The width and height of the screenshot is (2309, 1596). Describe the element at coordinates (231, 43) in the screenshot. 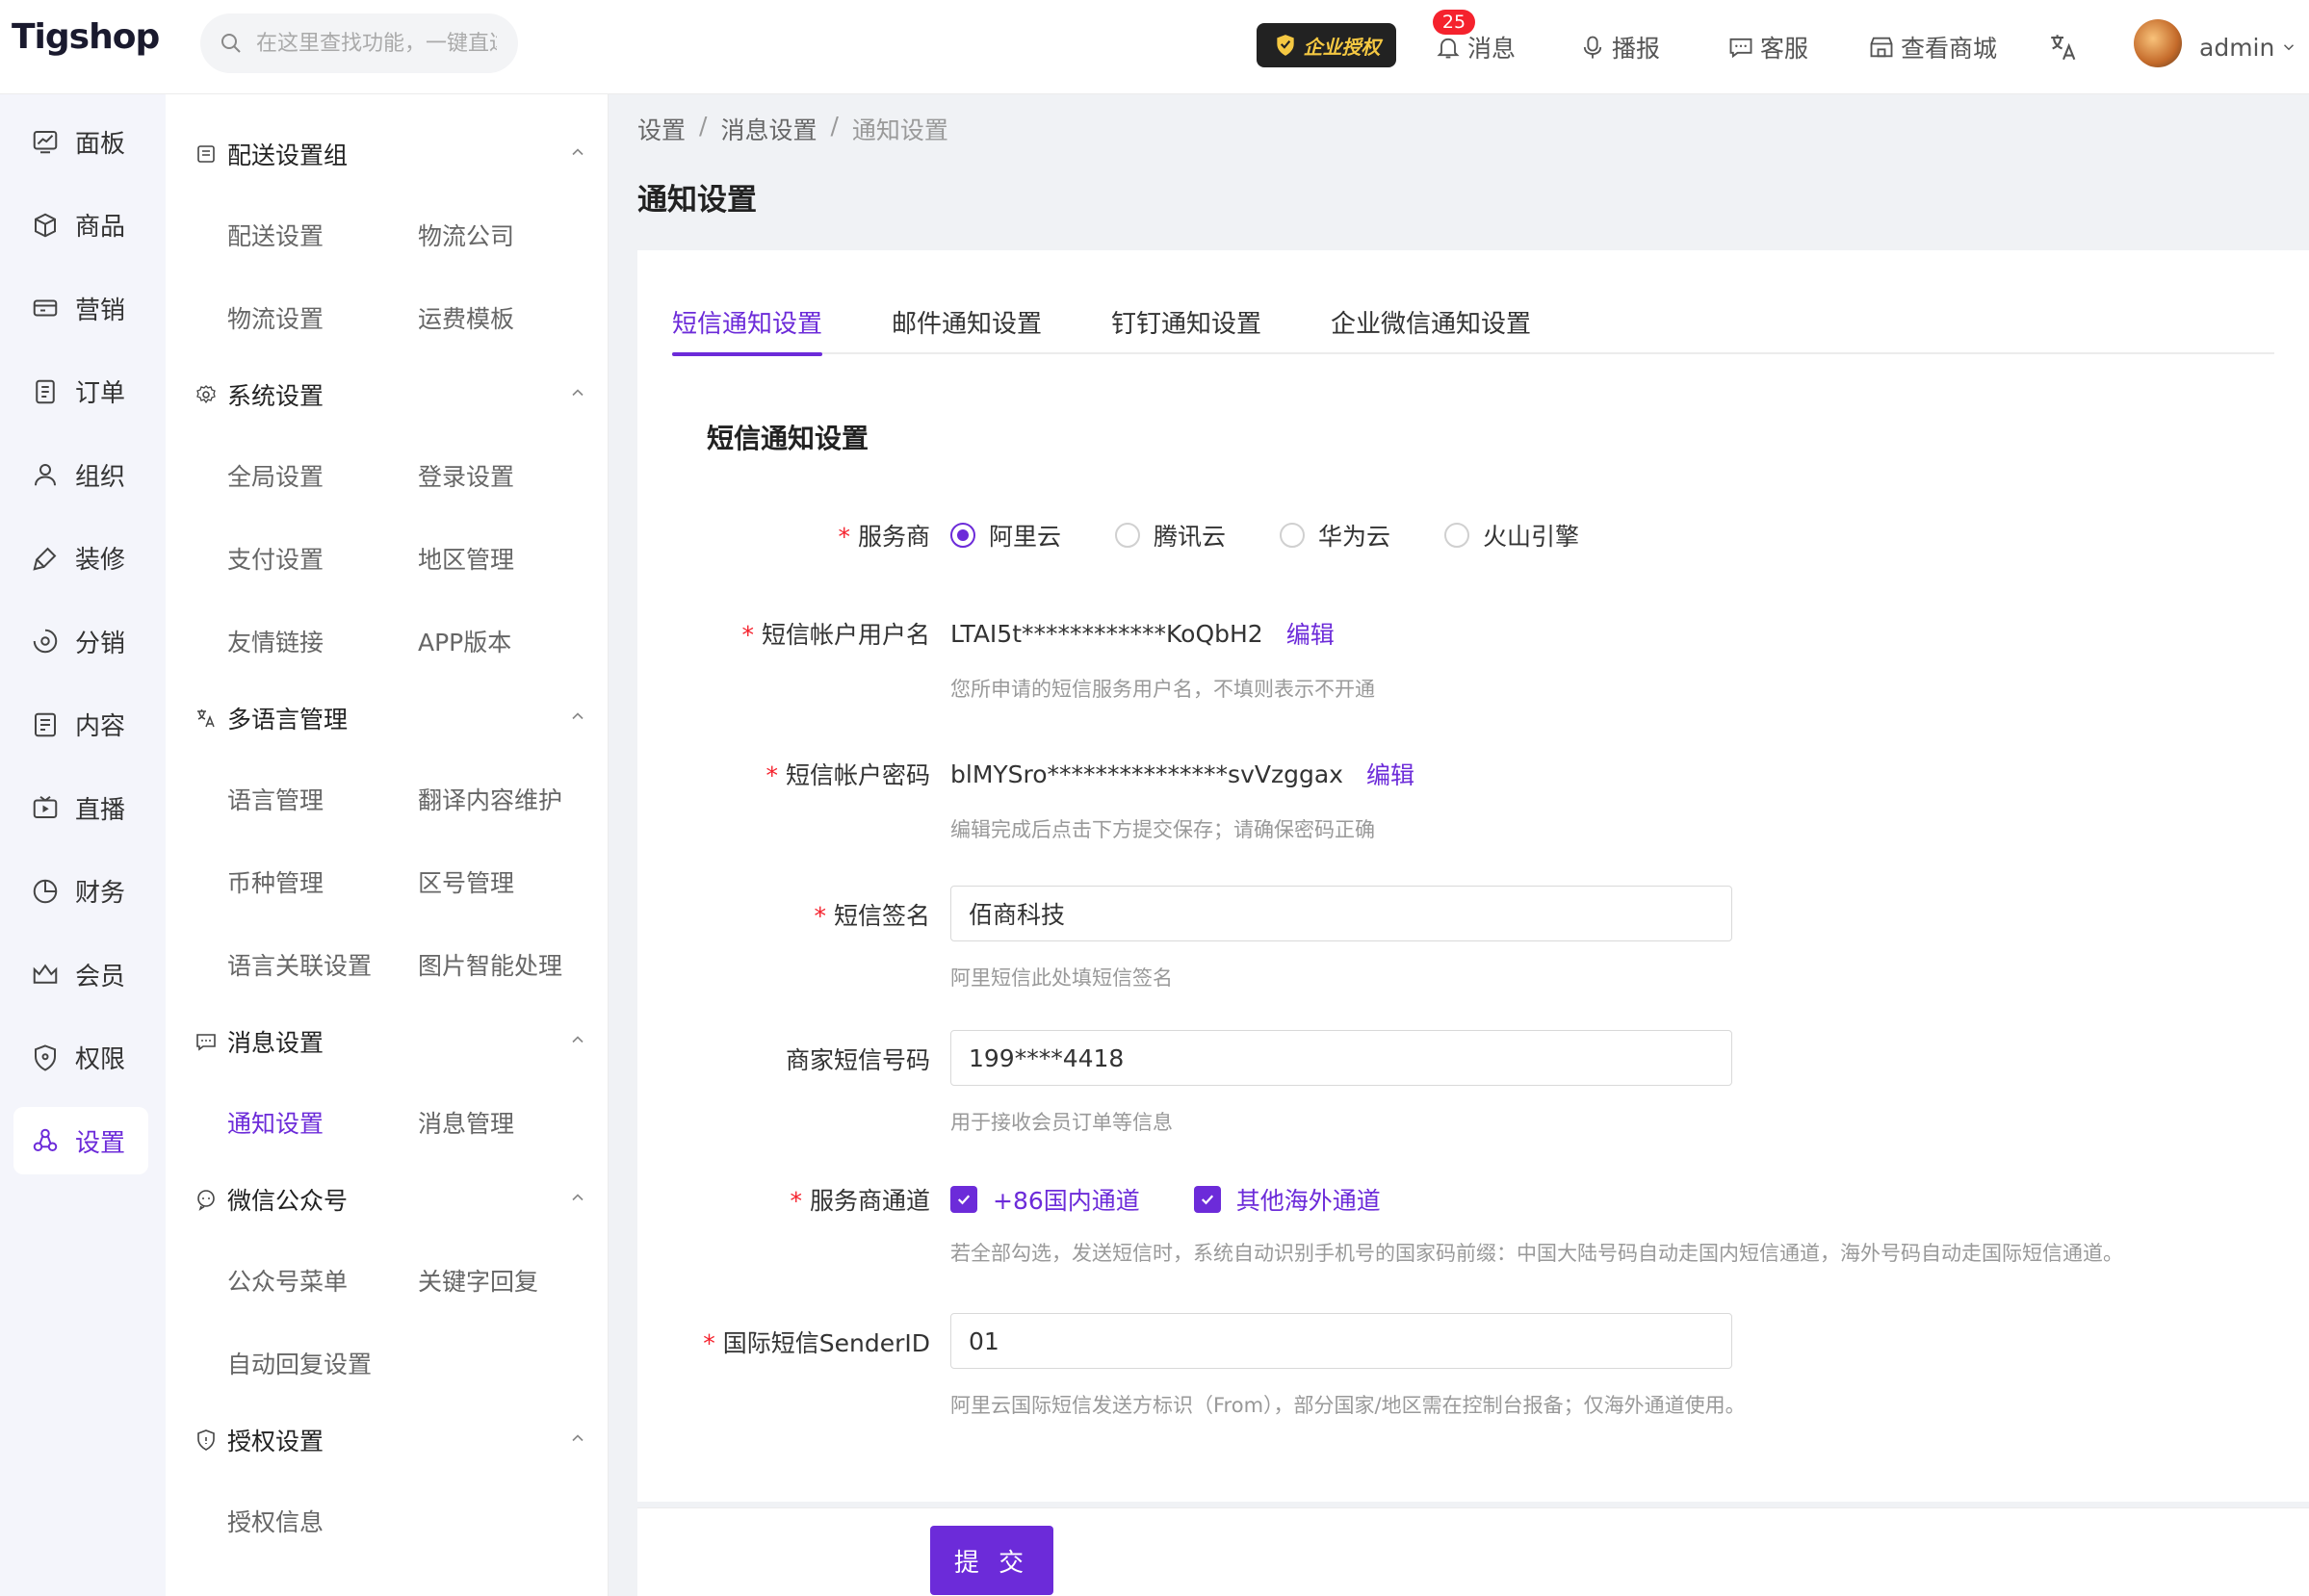

I see `search-icon` at that location.